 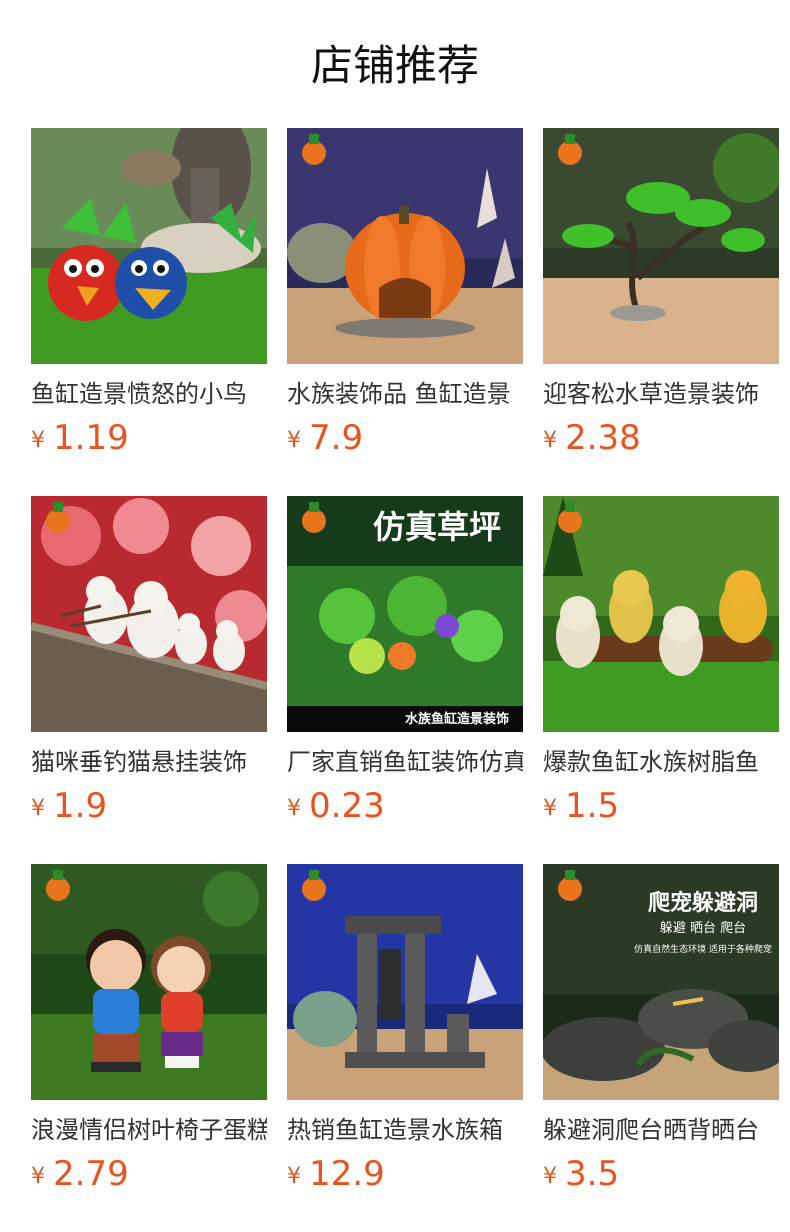 What do you see at coordinates (703, 949) in the screenshot?
I see `image-caption: 仿真自然生态环境 适用于各种爬宠` at bounding box center [703, 949].